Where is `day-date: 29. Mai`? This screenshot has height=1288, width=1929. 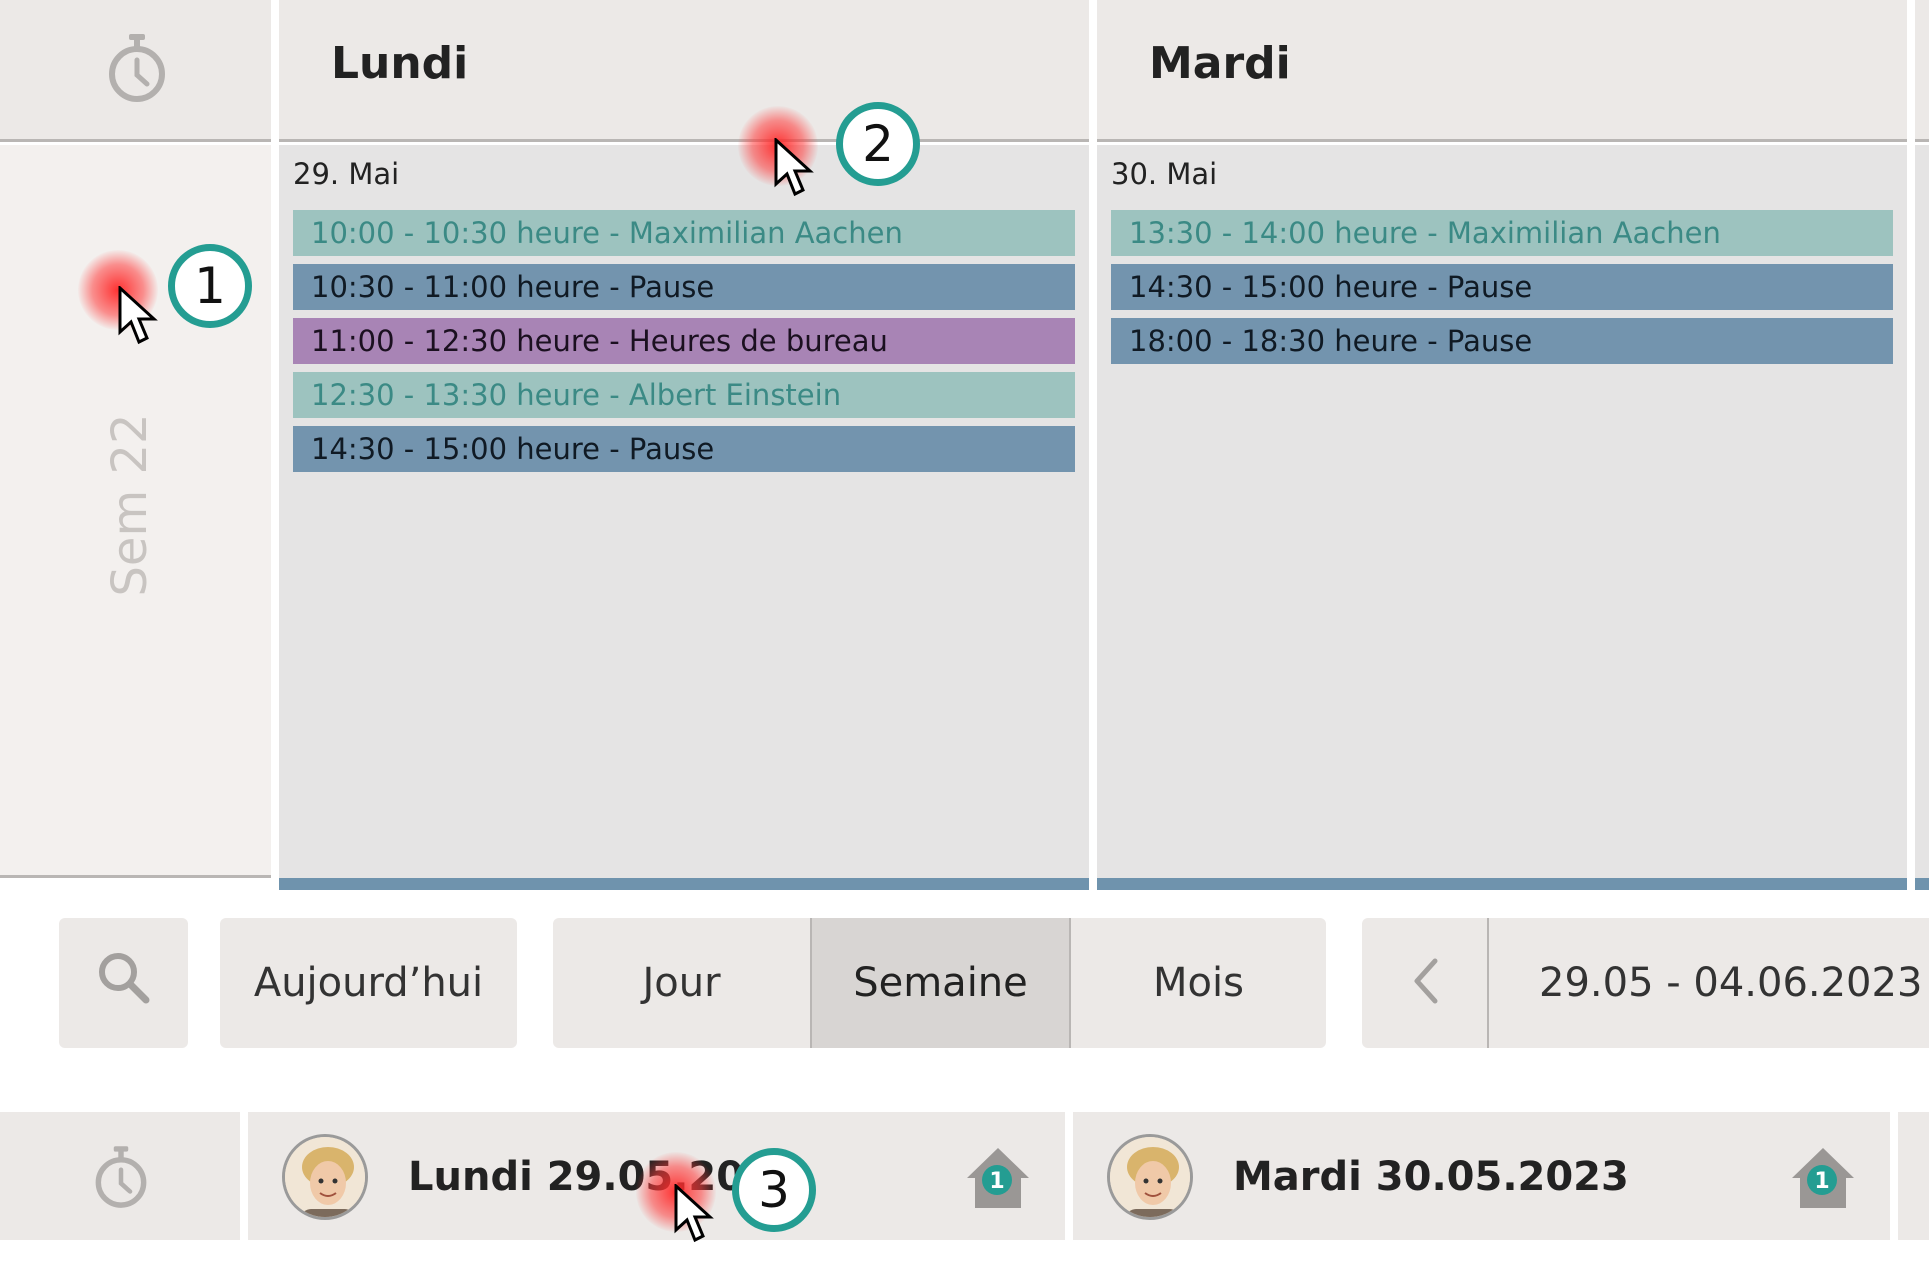 day-date: 29. Mai is located at coordinates (346, 174).